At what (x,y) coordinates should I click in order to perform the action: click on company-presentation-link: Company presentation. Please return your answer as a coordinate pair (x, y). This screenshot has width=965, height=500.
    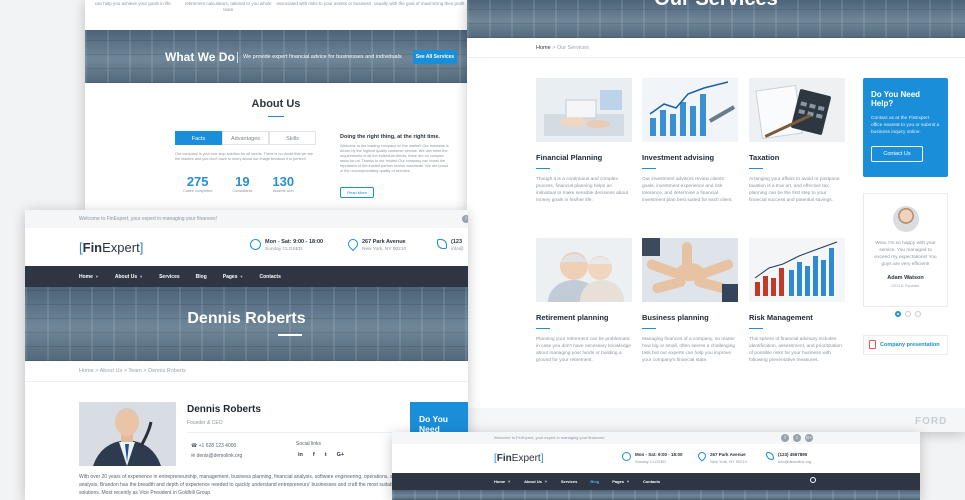
    Looking at the image, I should click on (905, 345).